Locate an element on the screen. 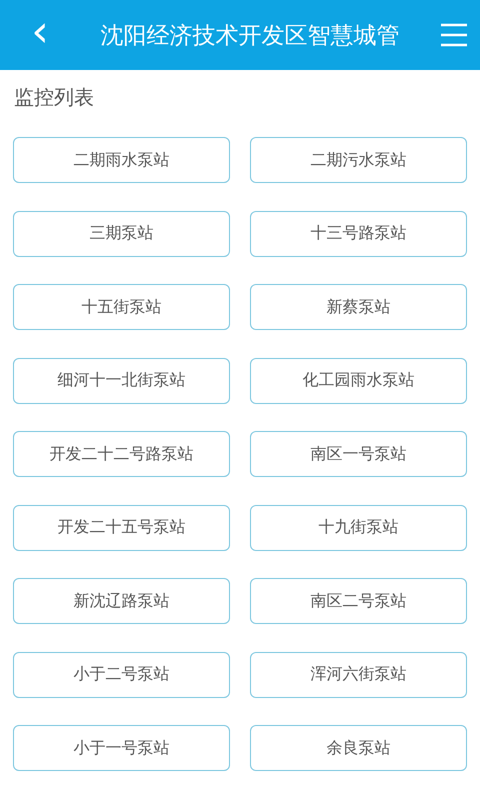 The image size is (480, 800). station-button: 开发二十二号路泵站 is located at coordinates (121, 454).